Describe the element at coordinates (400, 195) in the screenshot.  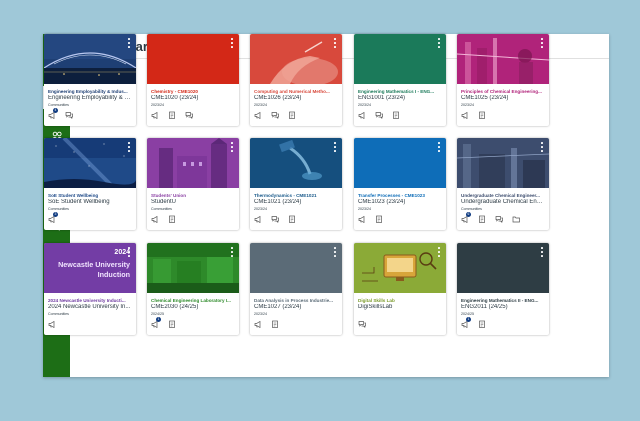
I see `course-card-title: Transfer Processes - CME1023` at that location.